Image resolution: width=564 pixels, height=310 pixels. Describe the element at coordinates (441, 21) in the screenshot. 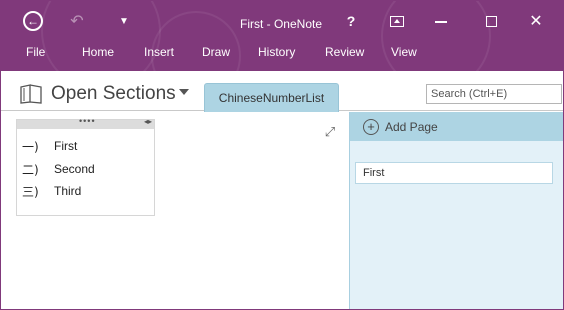

I see `minimize-icon` at that location.